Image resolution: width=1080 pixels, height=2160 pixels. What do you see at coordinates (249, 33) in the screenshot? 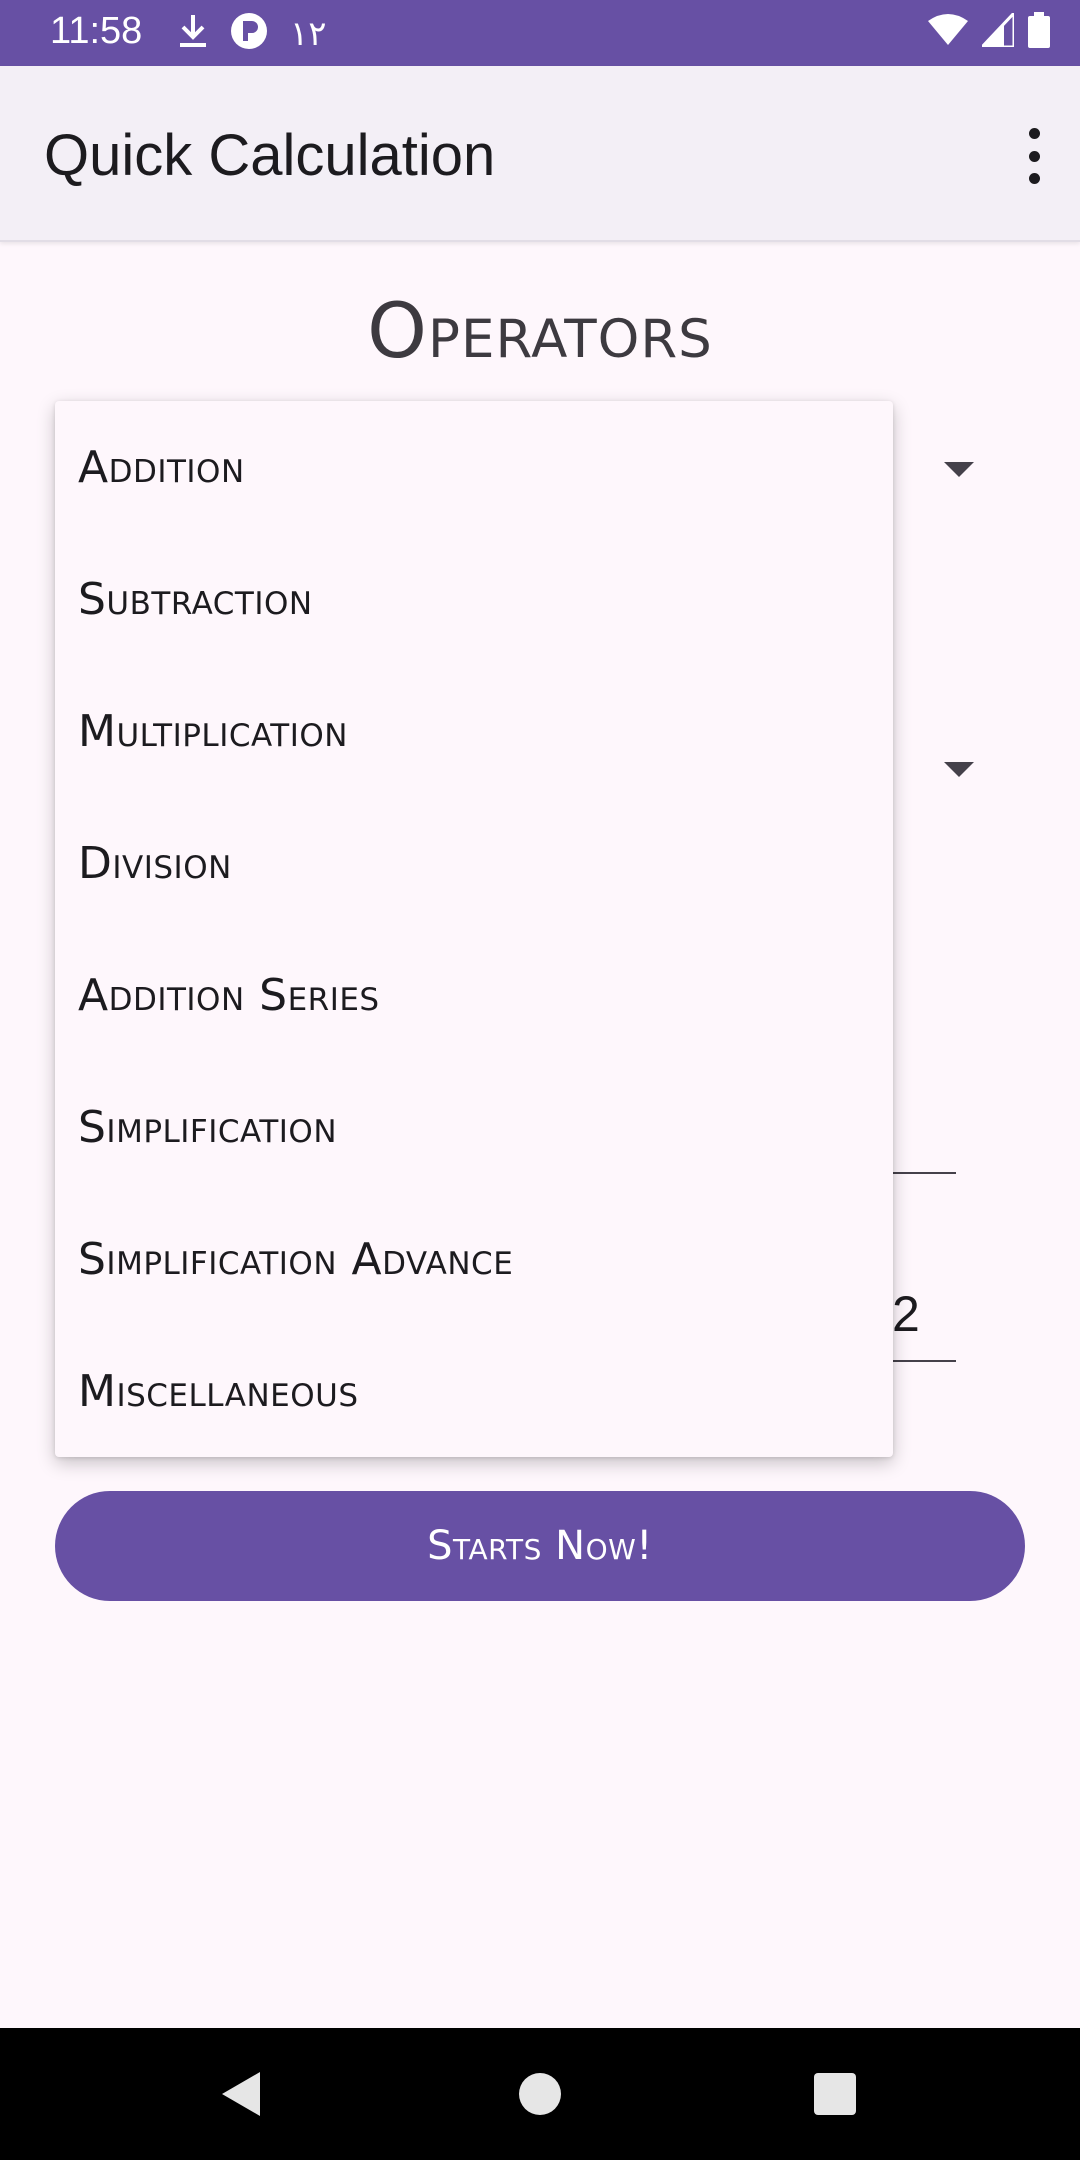
I see `record-icon` at bounding box center [249, 33].